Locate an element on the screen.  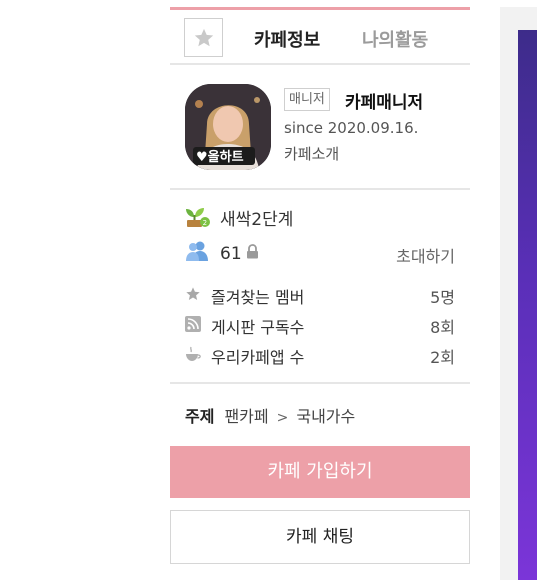
topic-category: 팬카페 is located at coordinates (246, 416).